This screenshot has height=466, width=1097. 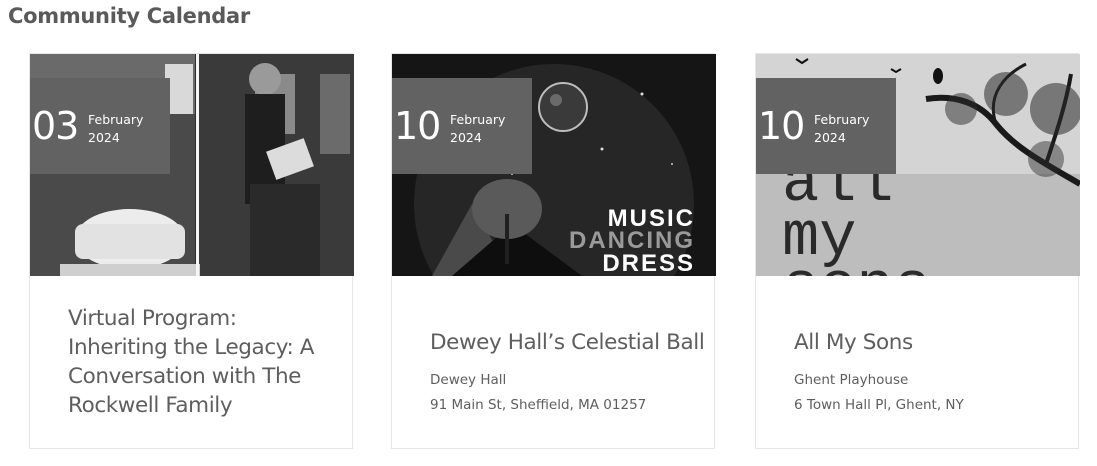 What do you see at coordinates (192, 165) in the screenshot?
I see `event-image: 03 February 2024` at bounding box center [192, 165].